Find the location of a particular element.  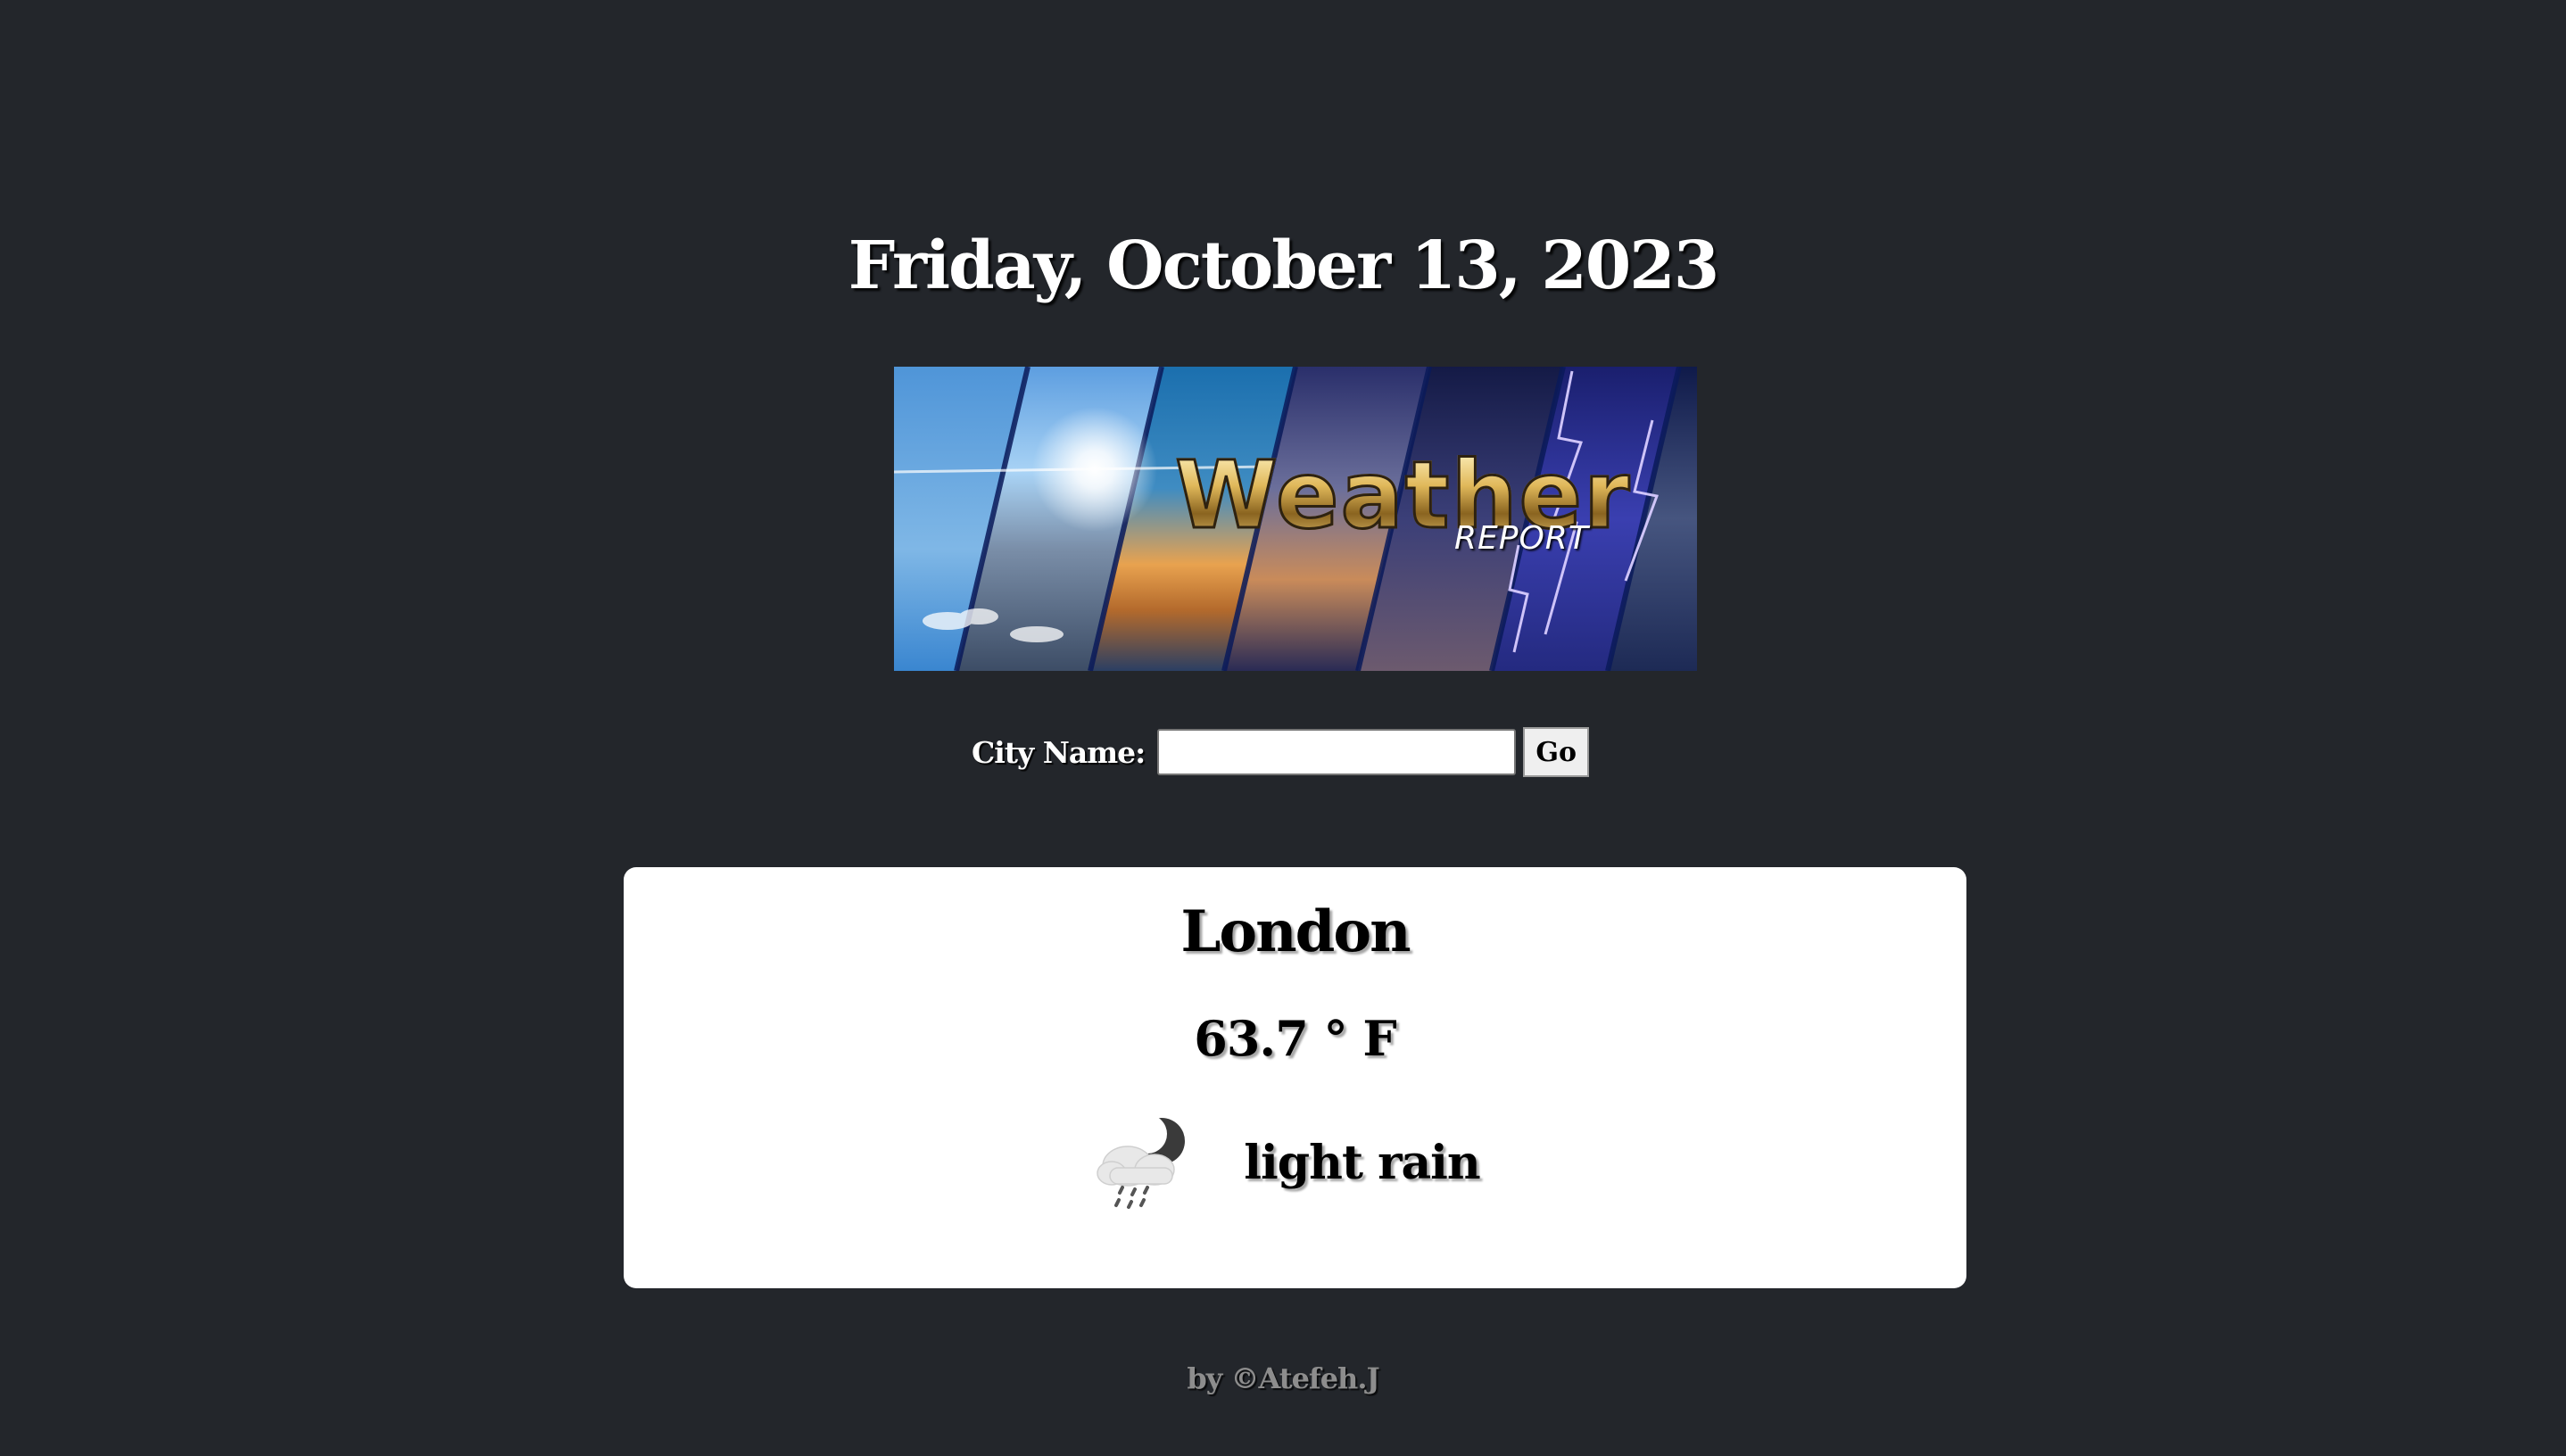

city-name-label: City Name: is located at coordinates (1059, 752).